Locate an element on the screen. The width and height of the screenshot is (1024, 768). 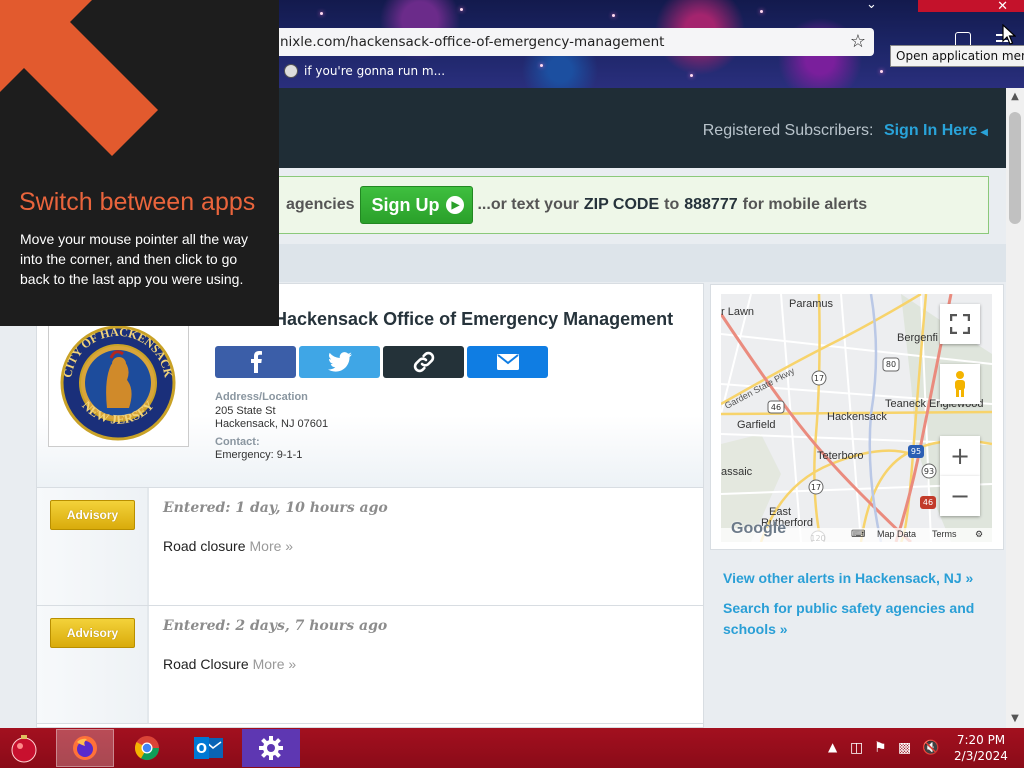
email-icon is located at coordinates (507, 362).